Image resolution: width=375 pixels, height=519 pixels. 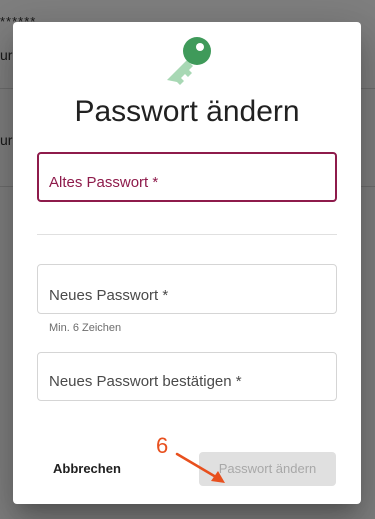 What do you see at coordinates (187, 234) in the screenshot?
I see `field-divider` at bounding box center [187, 234].